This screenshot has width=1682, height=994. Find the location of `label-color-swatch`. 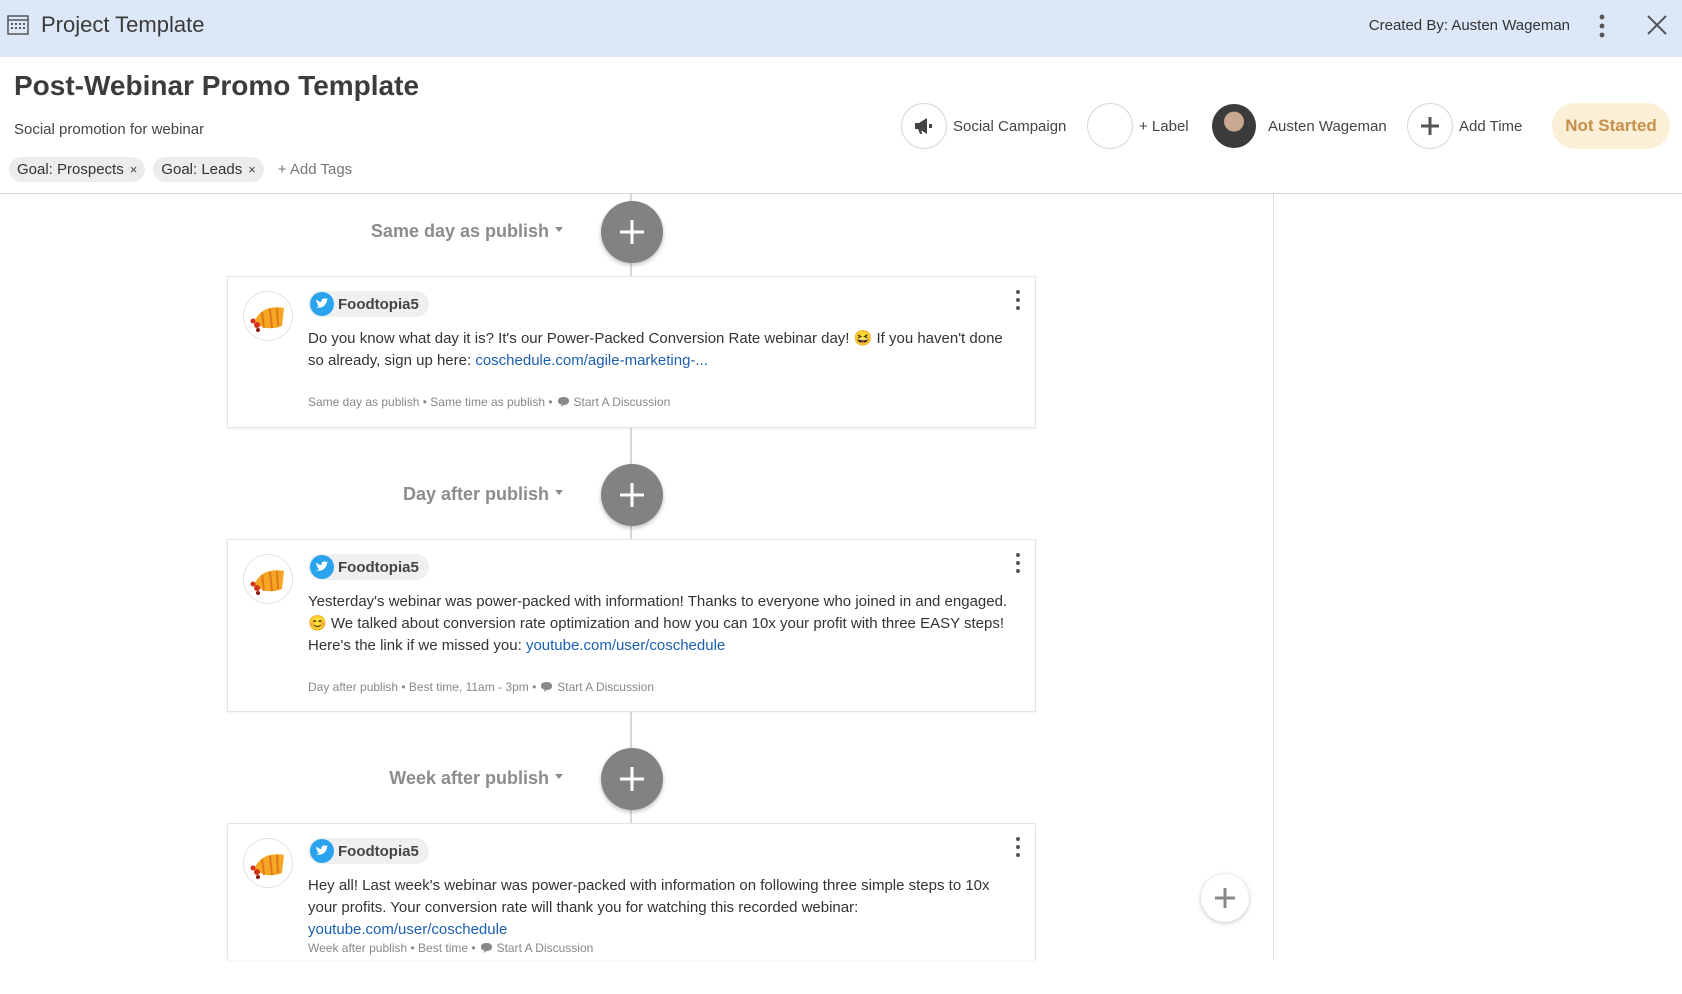

label-color-swatch is located at coordinates (1110, 126).